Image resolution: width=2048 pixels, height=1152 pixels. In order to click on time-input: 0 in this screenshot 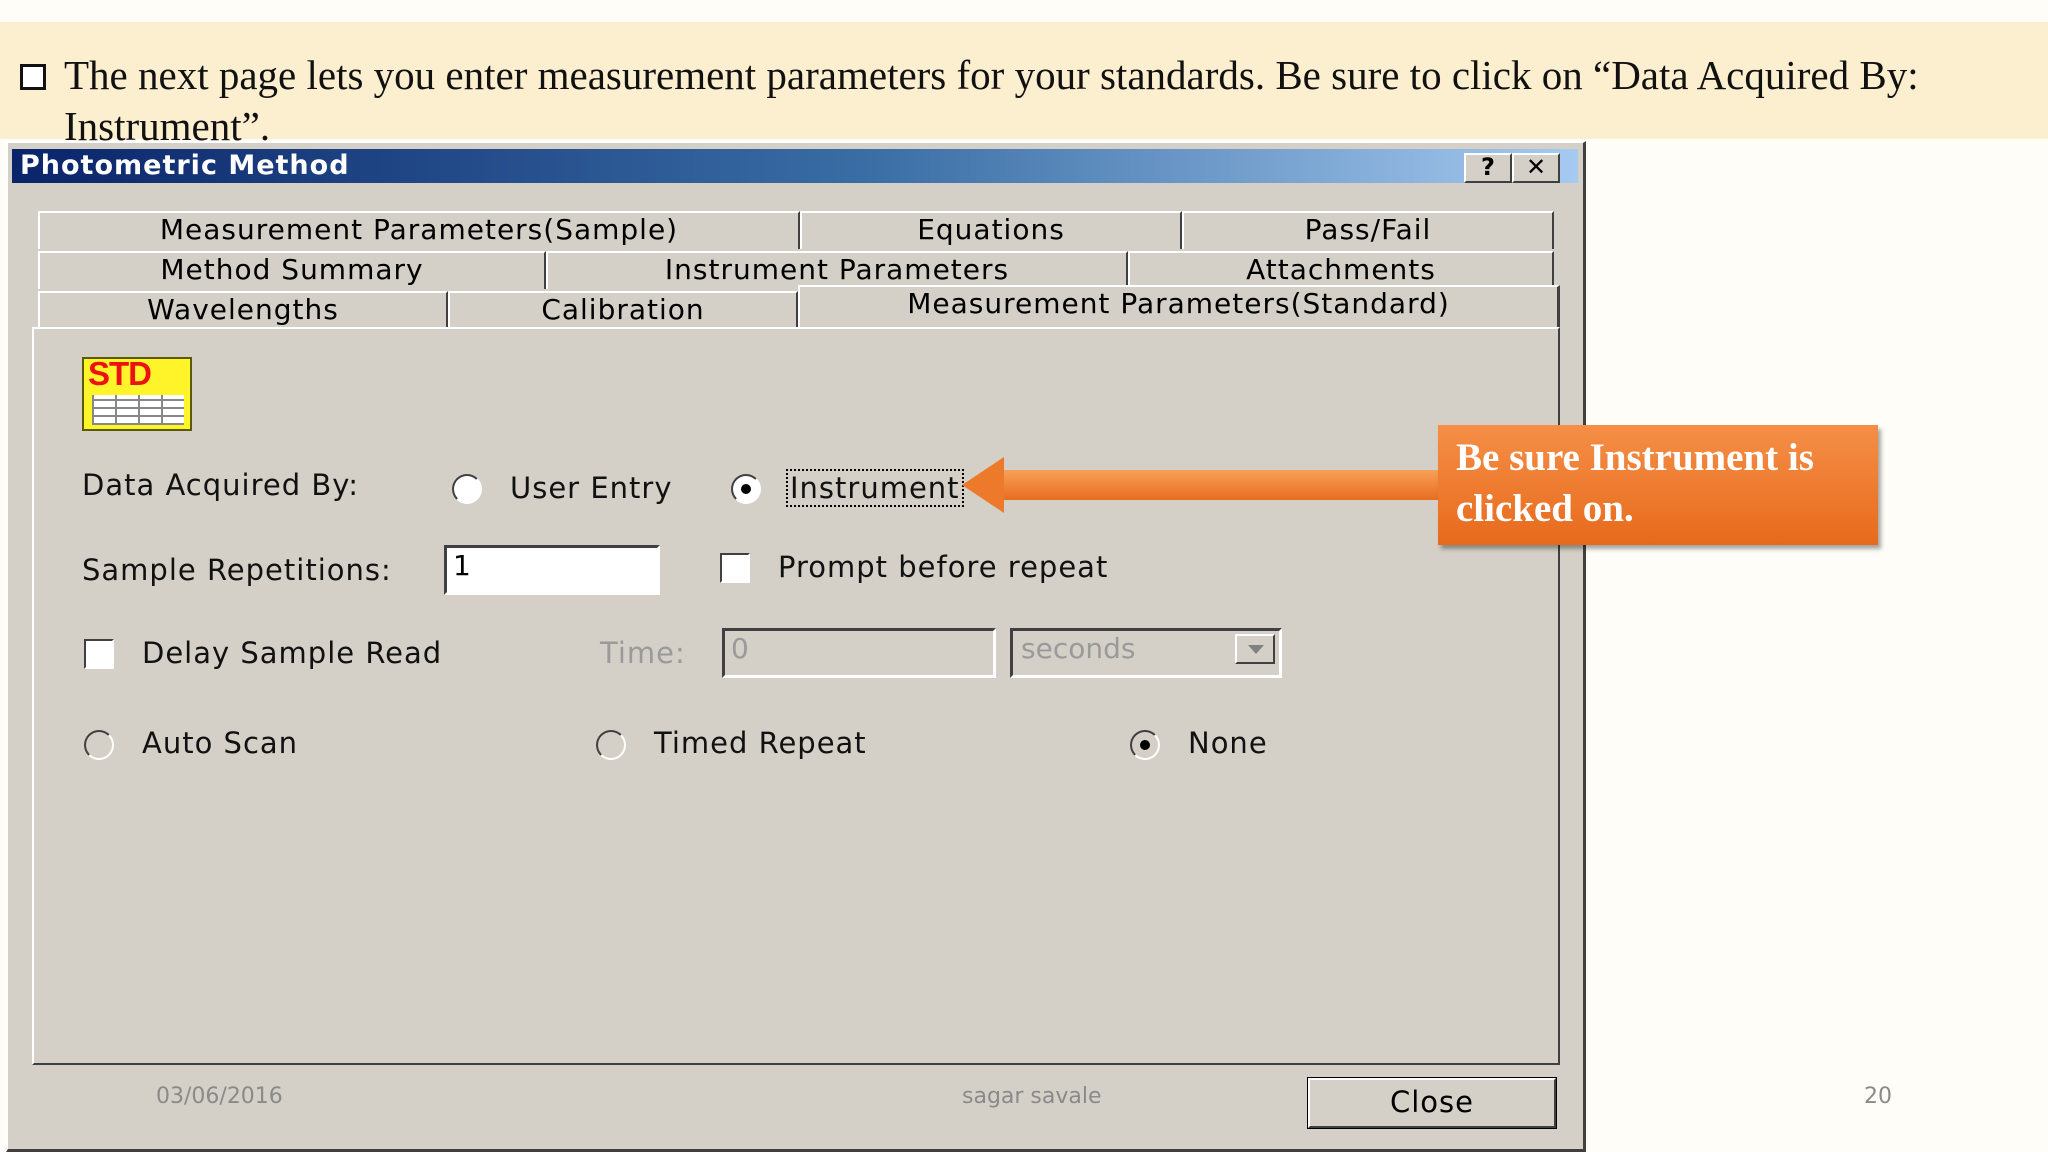, I will do `click(859, 653)`.